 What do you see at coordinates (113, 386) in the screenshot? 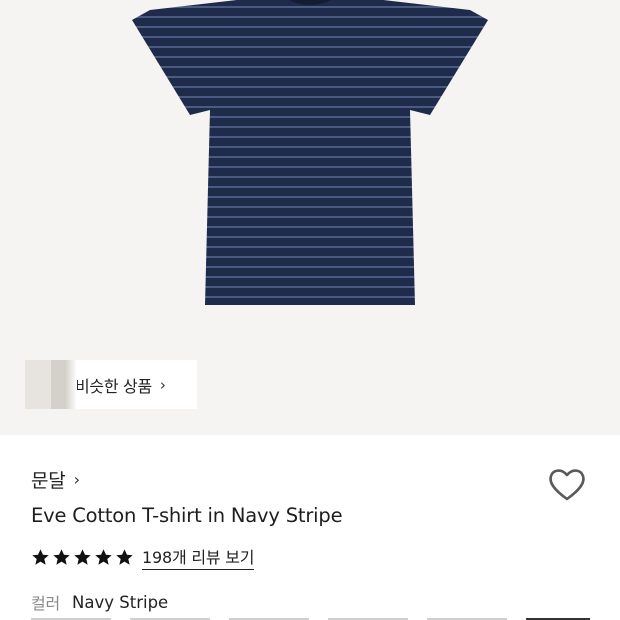
I see `similar-products-label: 비슷한 상품` at bounding box center [113, 386].